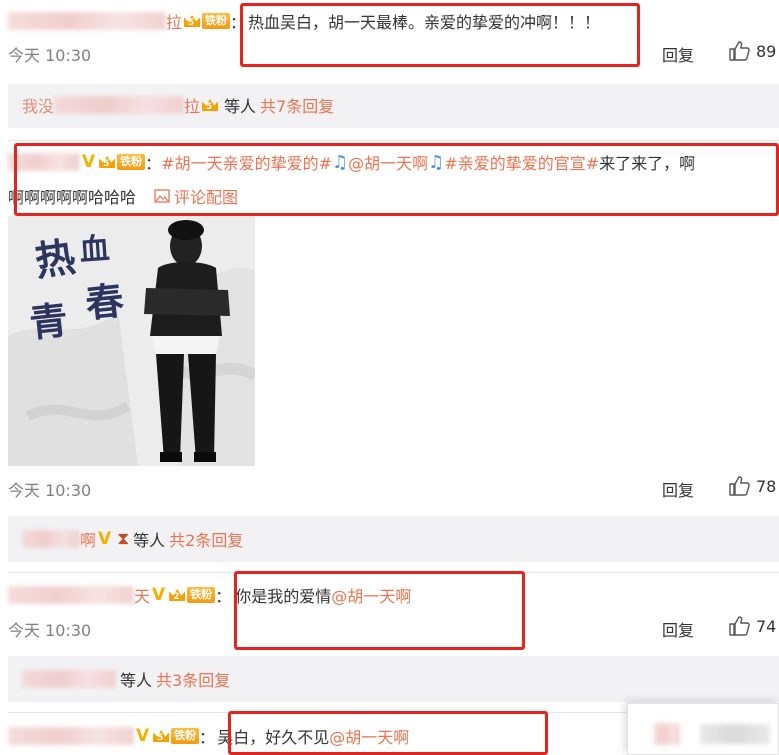 The height and width of the screenshot is (755, 779). Describe the element at coordinates (766, 486) in the screenshot. I see `like-count: 78` at that location.